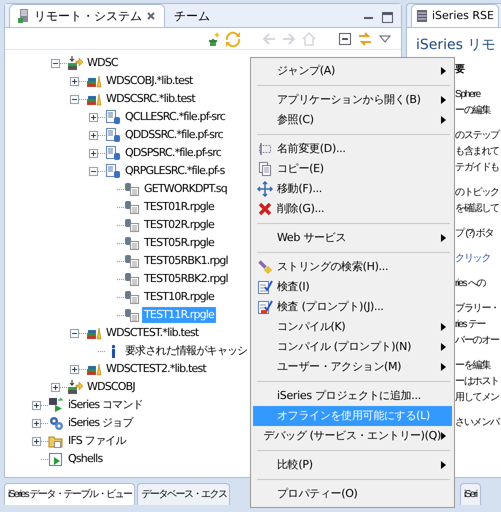  What do you see at coordinates (179, 225) in the screenshot?
I see `tree-item: TEST02R.rpgle` at bounding box center [179, 225].